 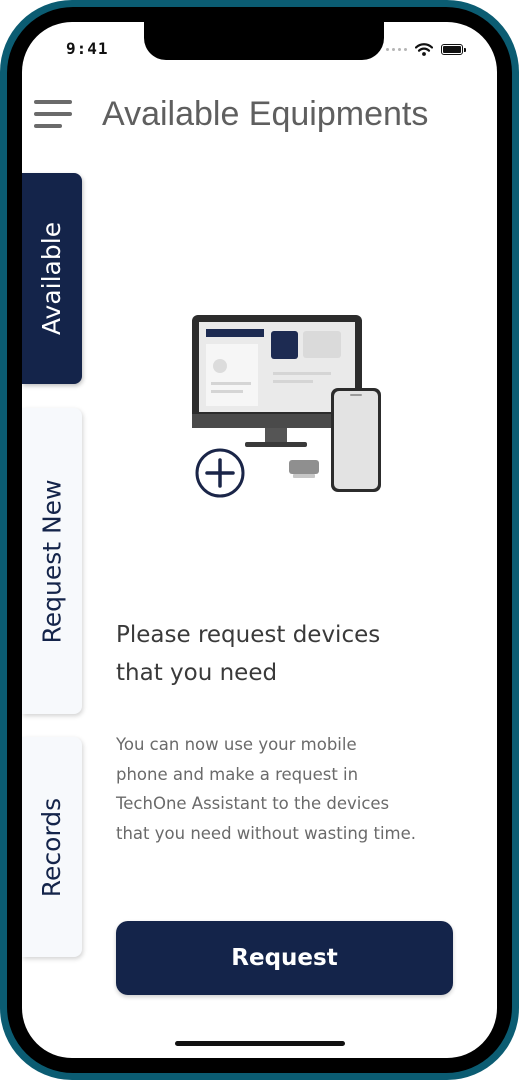 I want to click on battery-icon, so click(x=453, y=49).